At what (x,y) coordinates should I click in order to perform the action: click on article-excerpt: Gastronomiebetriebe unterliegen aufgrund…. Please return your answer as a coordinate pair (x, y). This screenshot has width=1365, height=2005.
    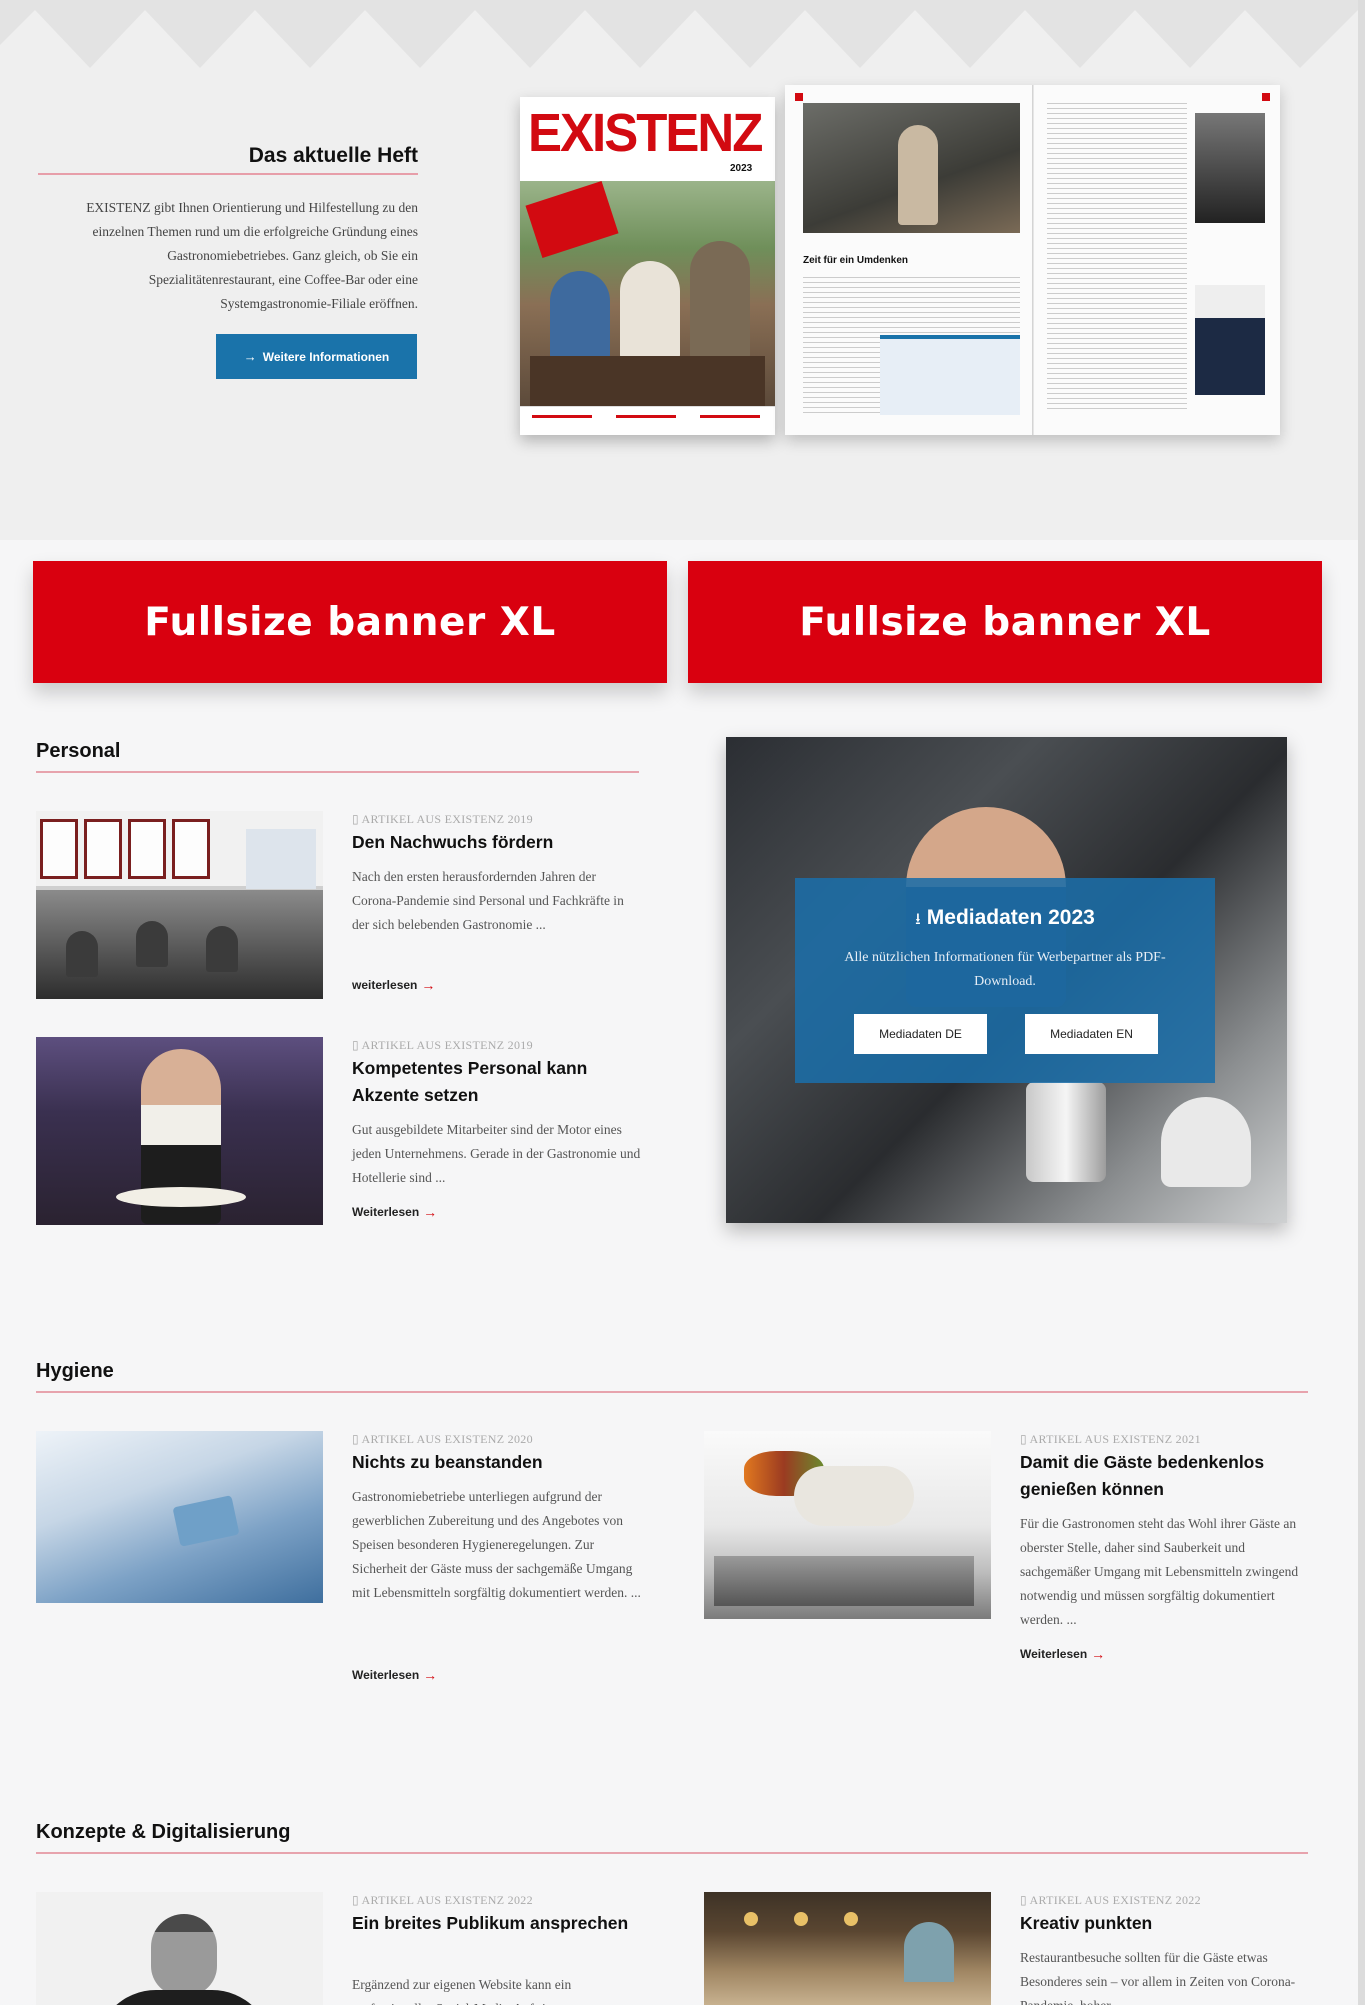
    Looking at the image, I should click on (496, 1544).